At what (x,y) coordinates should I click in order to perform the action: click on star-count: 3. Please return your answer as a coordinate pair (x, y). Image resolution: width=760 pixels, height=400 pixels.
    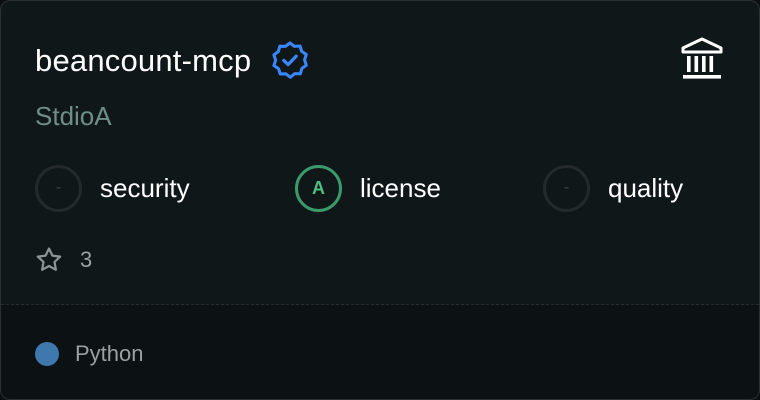
    Looking at the image, I should click on (63, 260).